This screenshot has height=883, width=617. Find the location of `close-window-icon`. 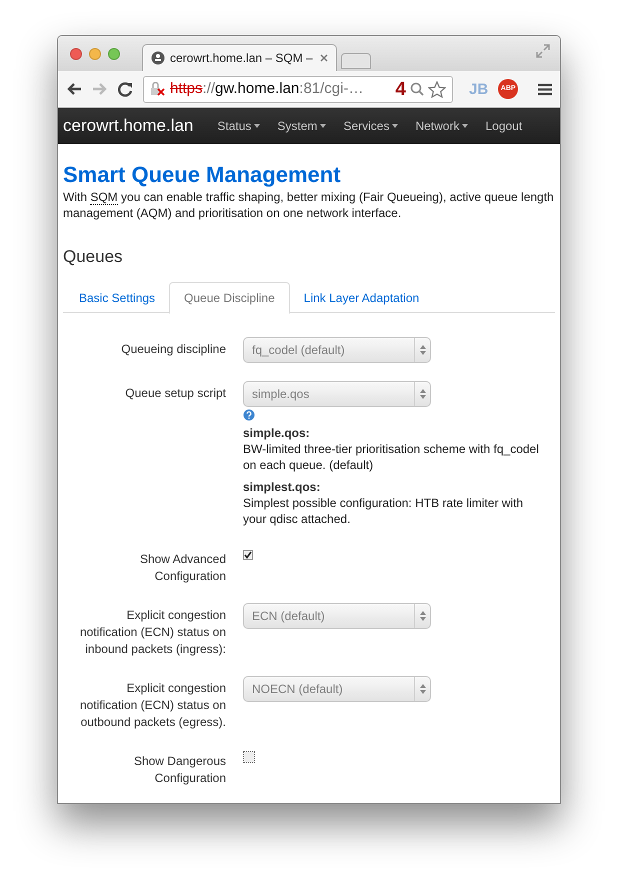

close-window-icon is located at coordinates (76, 54).